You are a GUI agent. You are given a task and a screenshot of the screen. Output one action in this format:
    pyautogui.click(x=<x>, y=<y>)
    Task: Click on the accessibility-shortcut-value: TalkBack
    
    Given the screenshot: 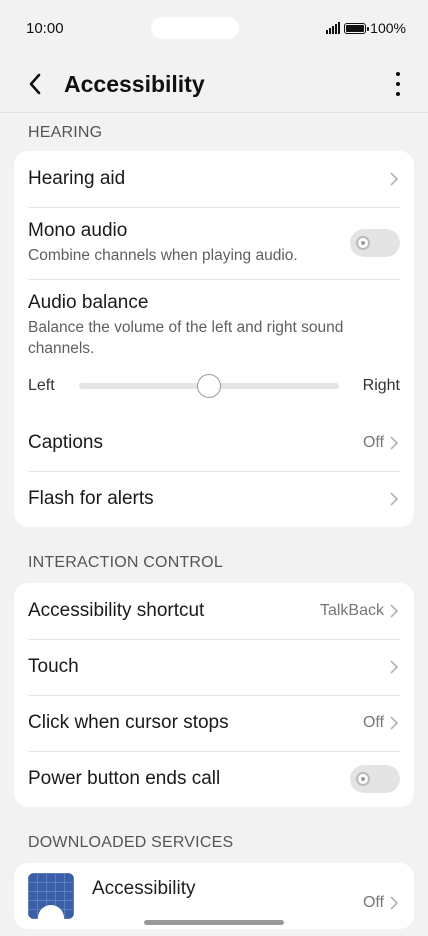 What is the action you would take?
    pyautogui.click(x=351, y=610)
    